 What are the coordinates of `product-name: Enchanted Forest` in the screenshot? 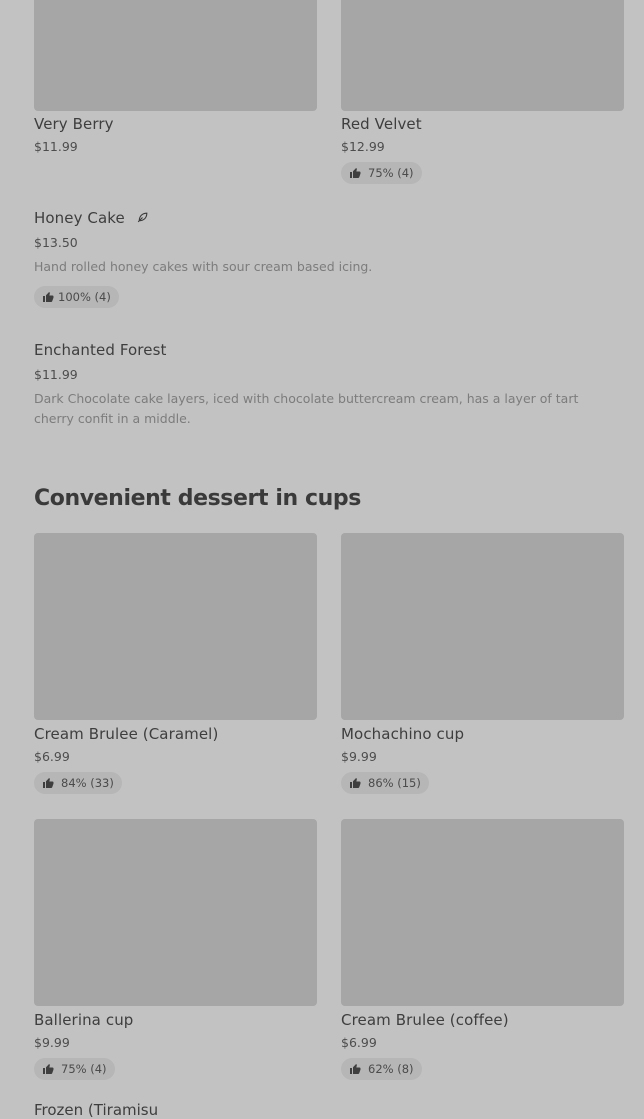 It's located at (100, 350).